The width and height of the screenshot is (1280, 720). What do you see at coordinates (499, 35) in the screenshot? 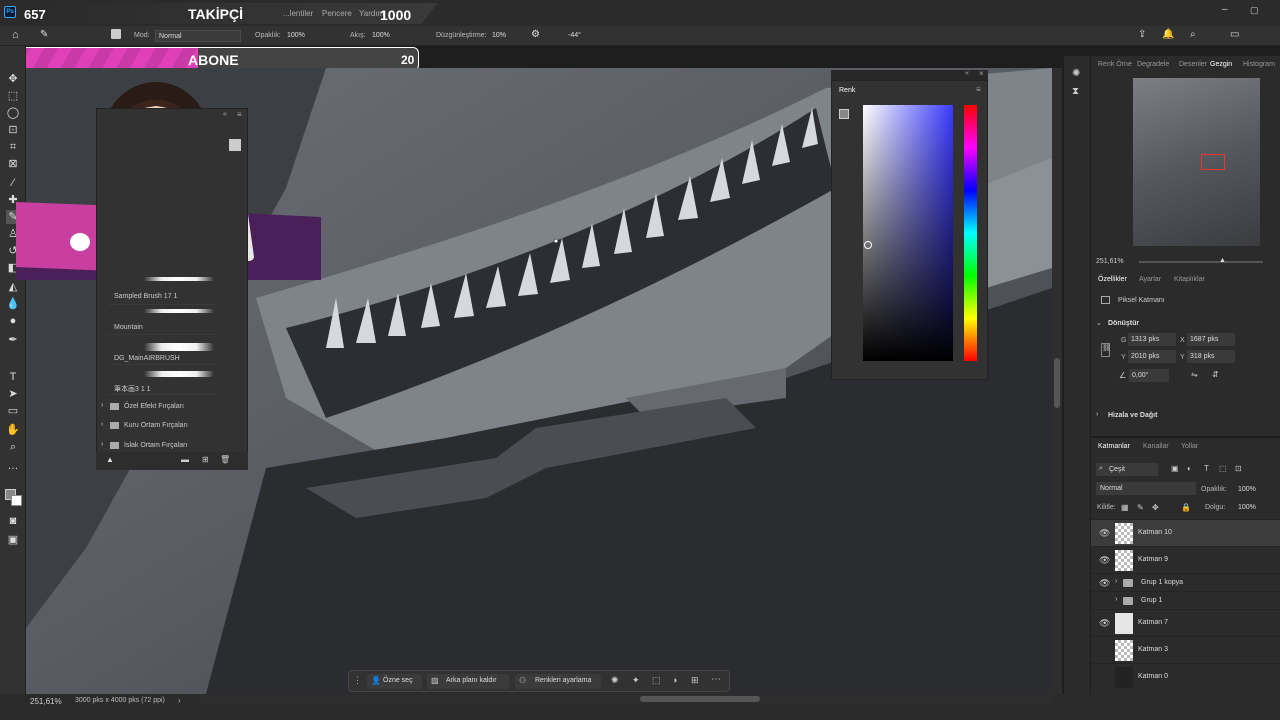
I see `smoothing-value: 10%` at bounding box center [499, 35].